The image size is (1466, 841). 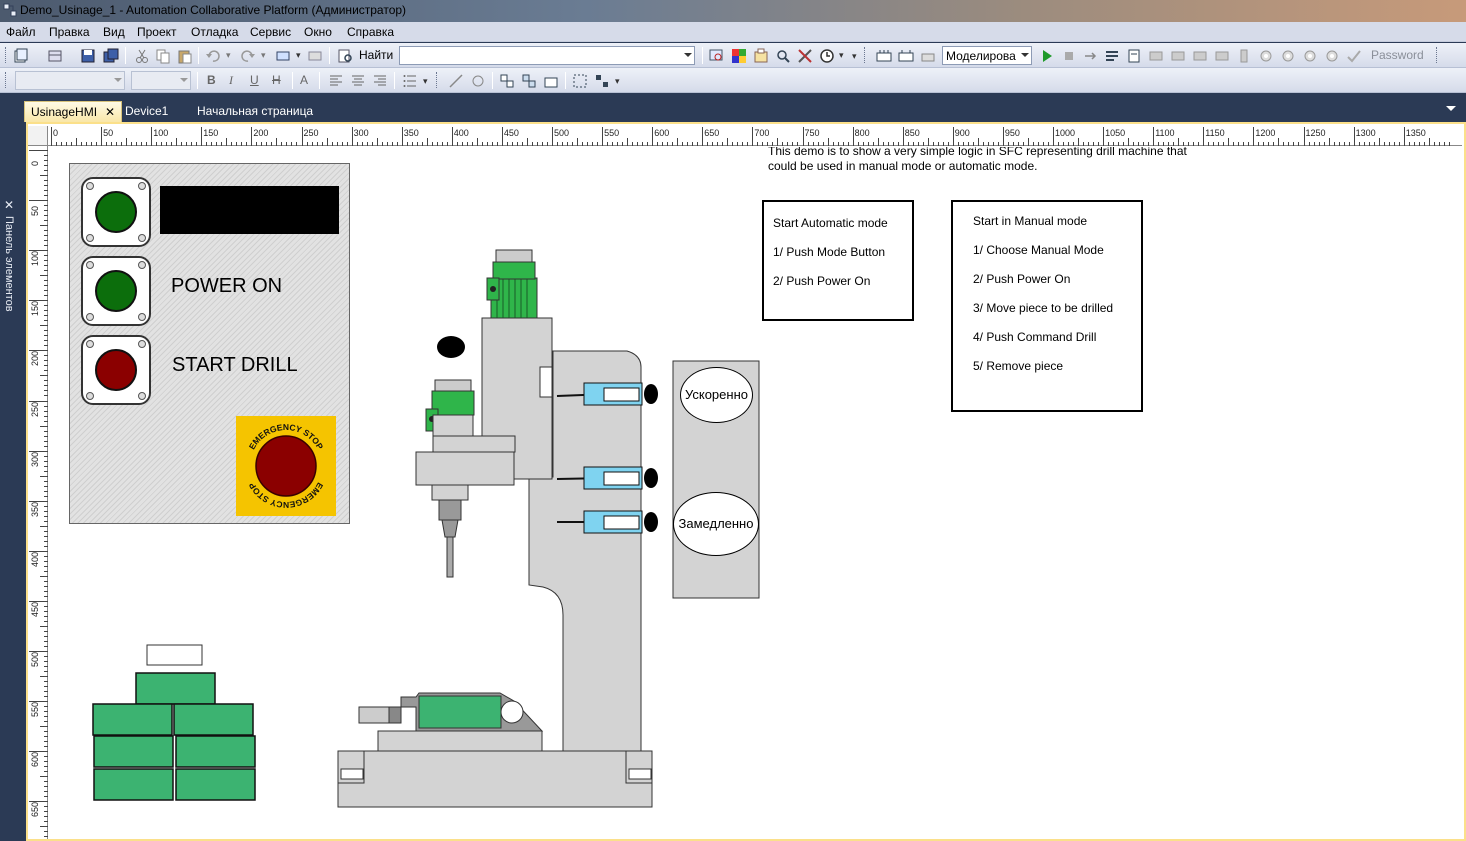 I want to click on tab-list-dropdown-icon, so click(x=1451, y=108).